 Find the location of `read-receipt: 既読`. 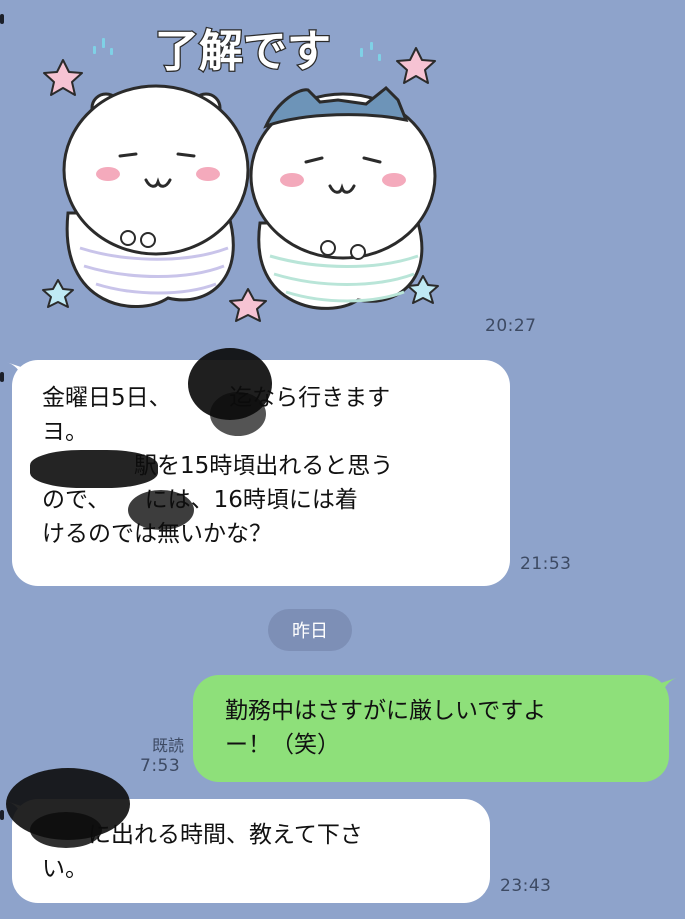

read-receipt: 既読 is located at coordinates (167, 745).